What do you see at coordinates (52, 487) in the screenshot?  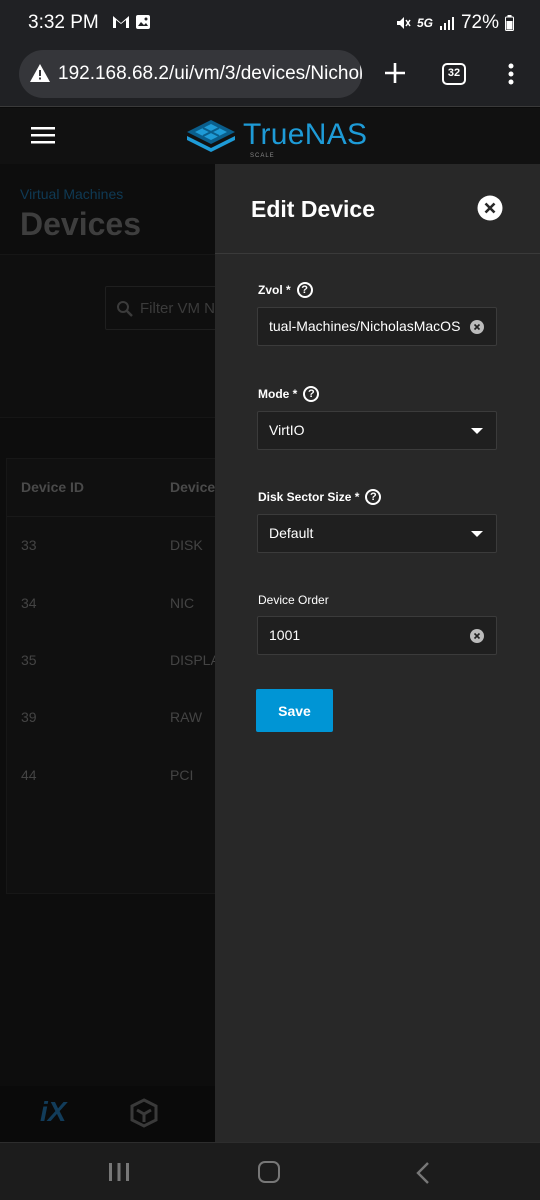 I see `column-header-device-id: Device ID` at bounding box center [52, 487].